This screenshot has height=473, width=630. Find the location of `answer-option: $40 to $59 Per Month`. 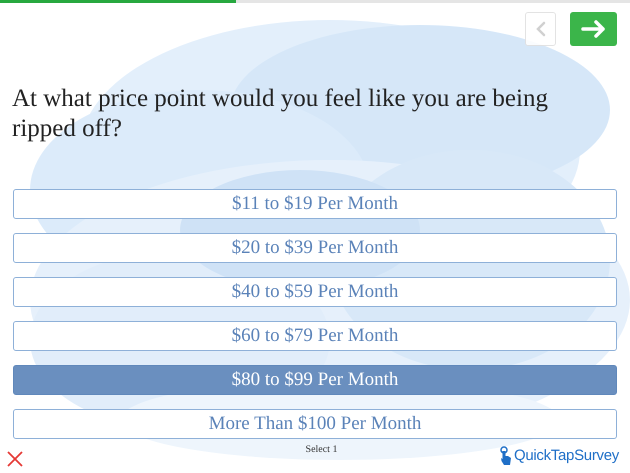

answer-option: $40 to $59 Per Month is located at coordinates (315, 292).